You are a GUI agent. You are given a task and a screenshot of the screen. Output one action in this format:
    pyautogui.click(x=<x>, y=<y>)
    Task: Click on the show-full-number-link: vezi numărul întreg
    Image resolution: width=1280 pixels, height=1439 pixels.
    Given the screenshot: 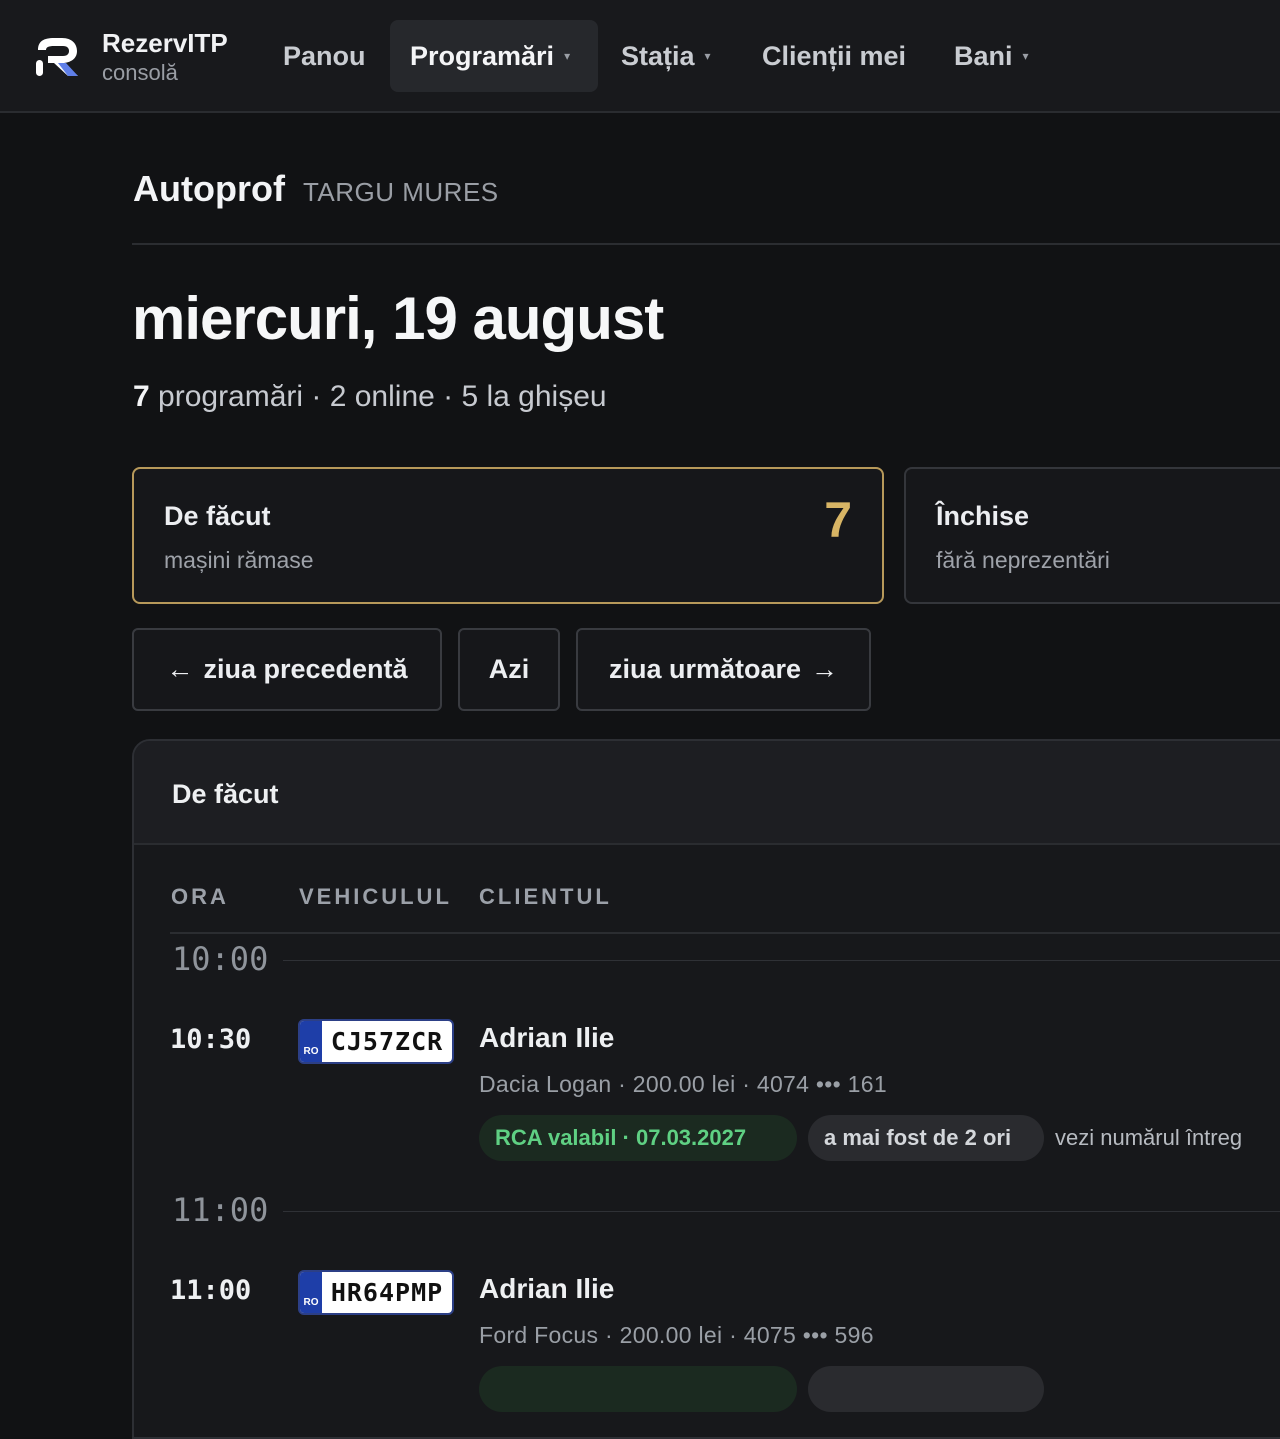 What is the action you would take?
    pyautogui.click(x=1148, y=1138)
    